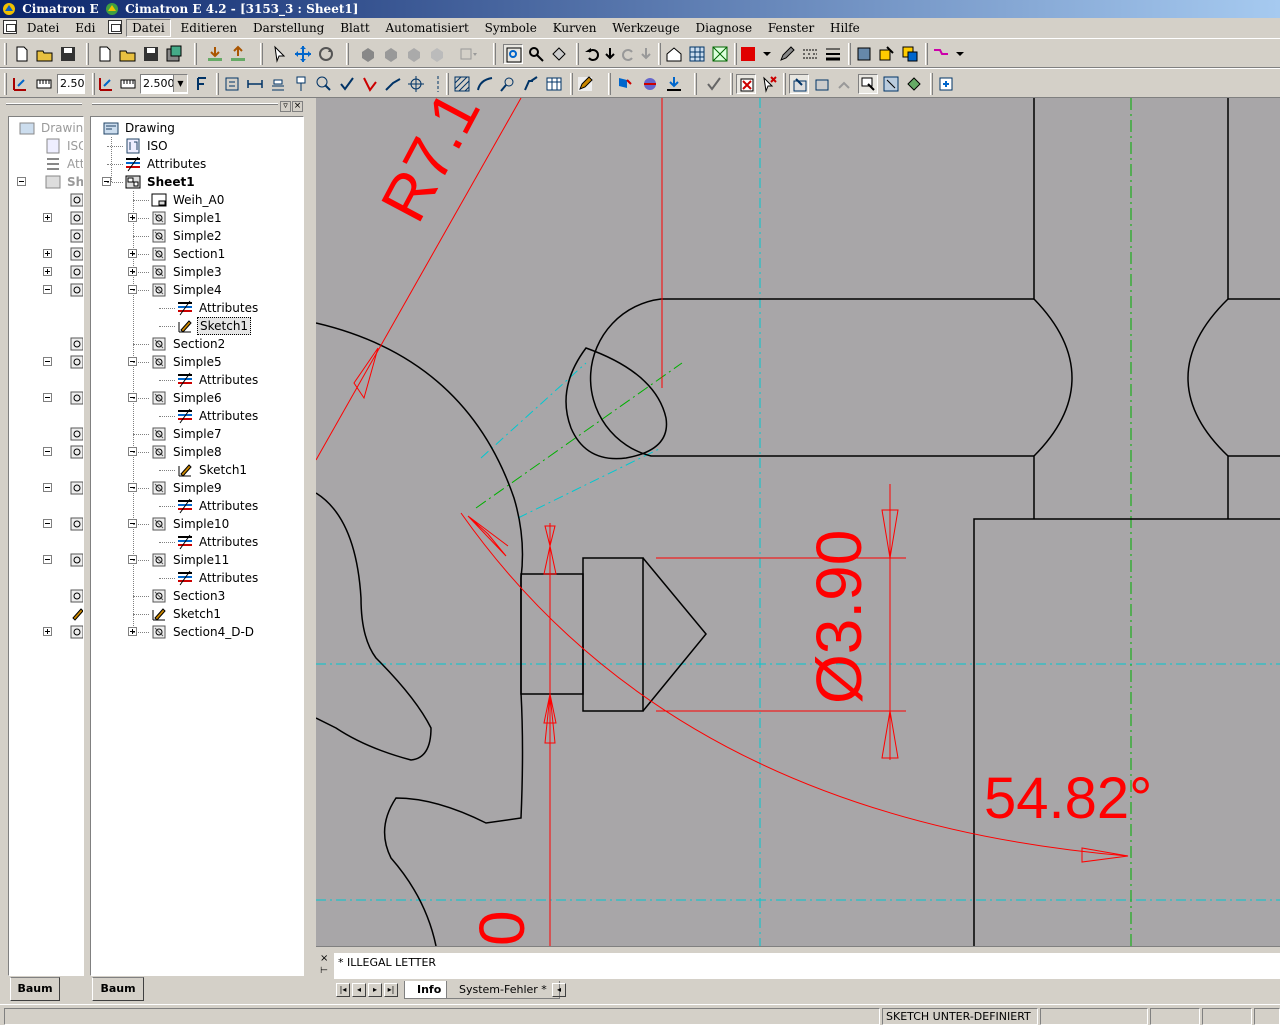  Describe the element at coordinates (462, 84) in the screenshot. I see `hatch-icon` at that location.